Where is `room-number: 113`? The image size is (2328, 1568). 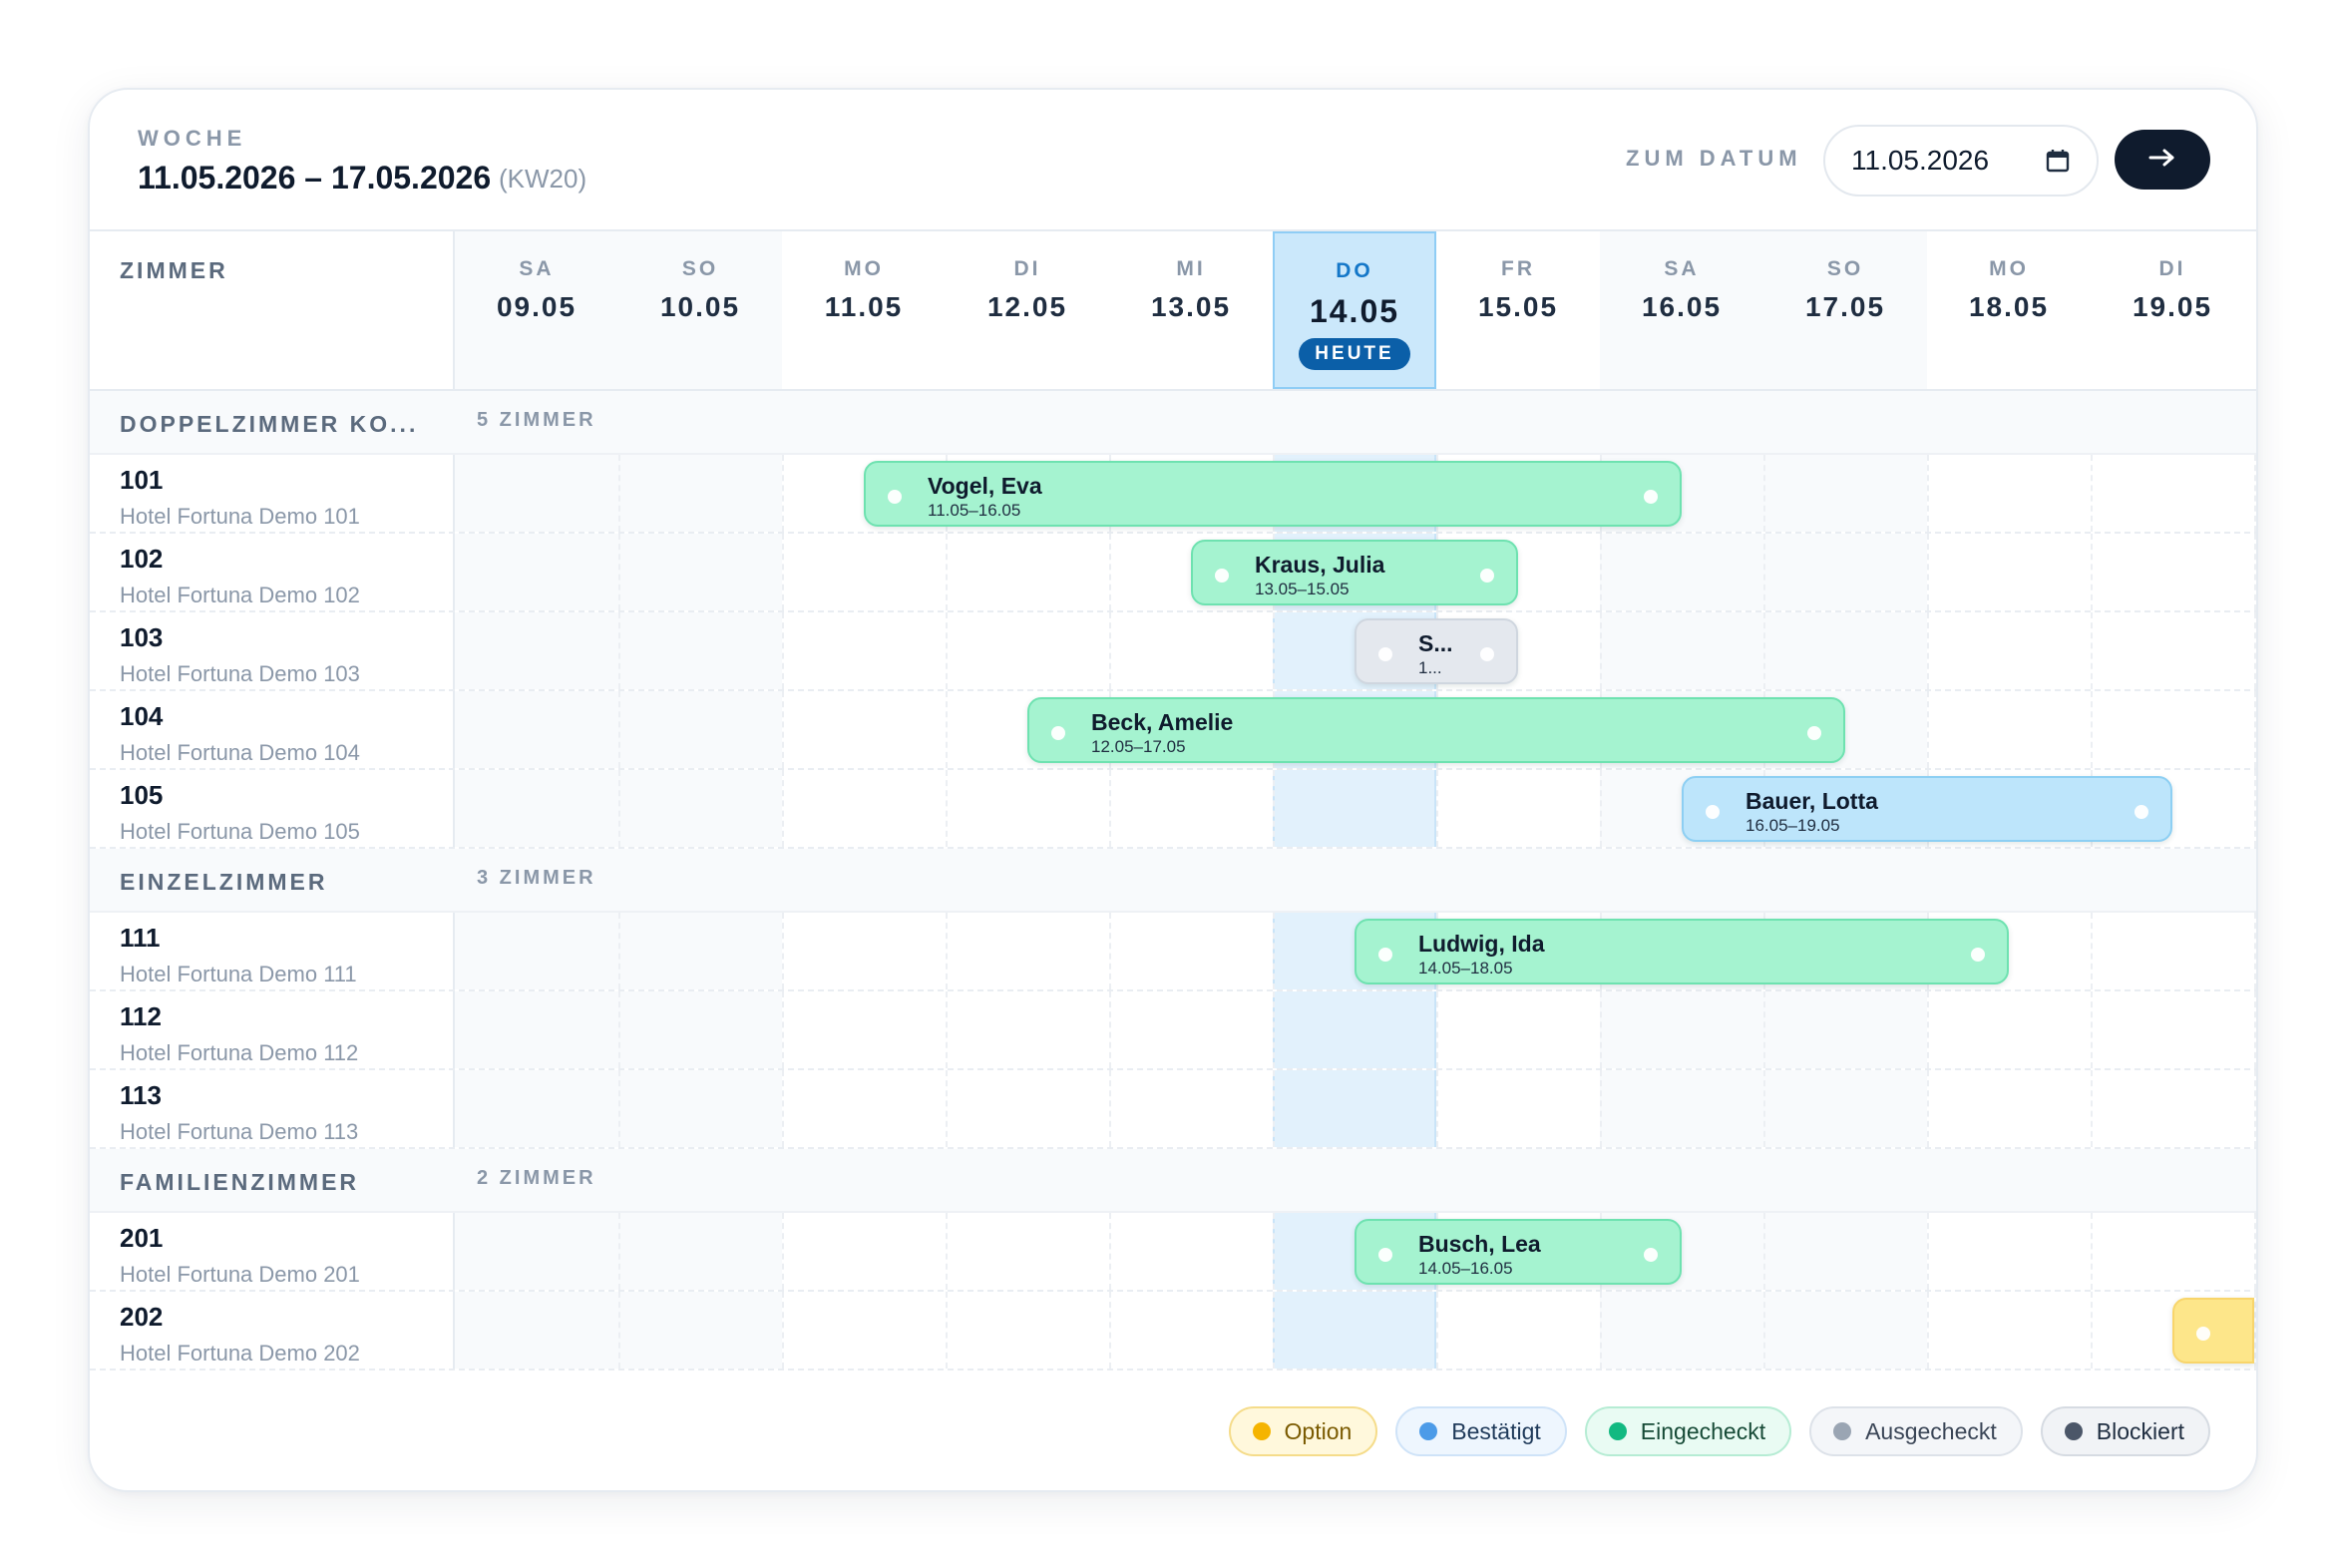 room-number: 113 is located at coordinates (141, 1095).